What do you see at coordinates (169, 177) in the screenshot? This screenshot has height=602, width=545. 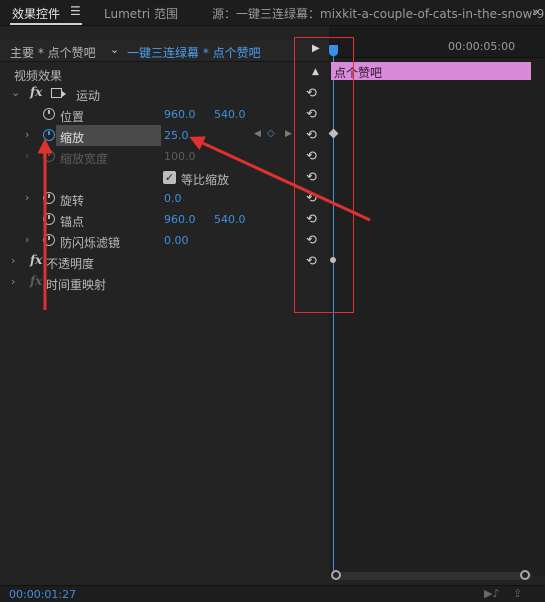 I see `uniform-scale-checkbox: ✓` at bounding box center [169, 177].